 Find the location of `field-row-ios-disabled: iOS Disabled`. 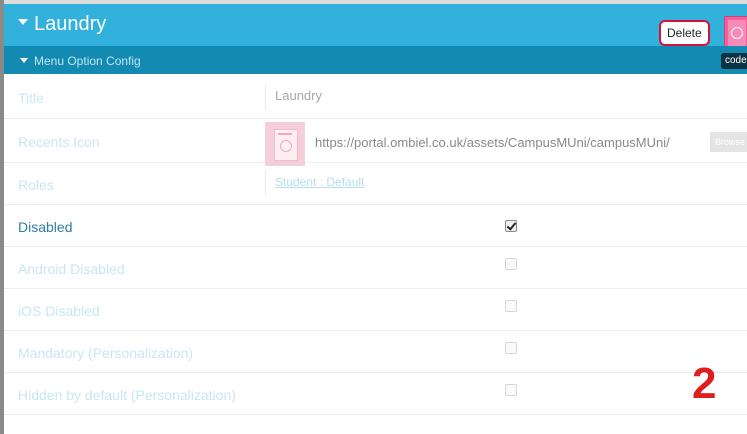

field-row-ios-disabled: iOS Disabled is located at coordinates (375, 309).